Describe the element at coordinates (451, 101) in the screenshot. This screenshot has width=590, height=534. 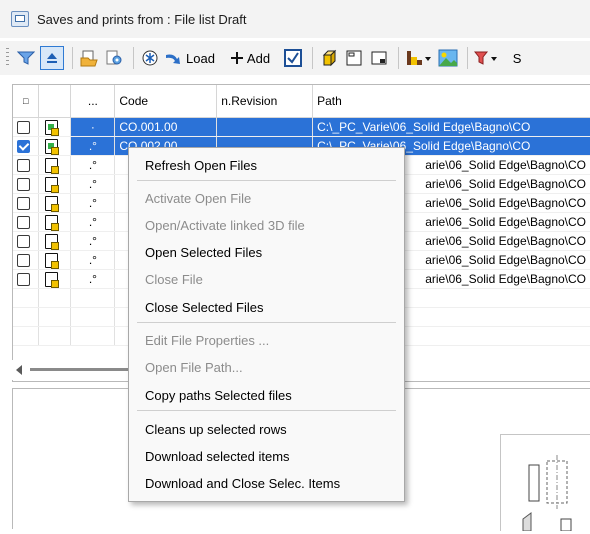
I see `header-path: Path` at that location.